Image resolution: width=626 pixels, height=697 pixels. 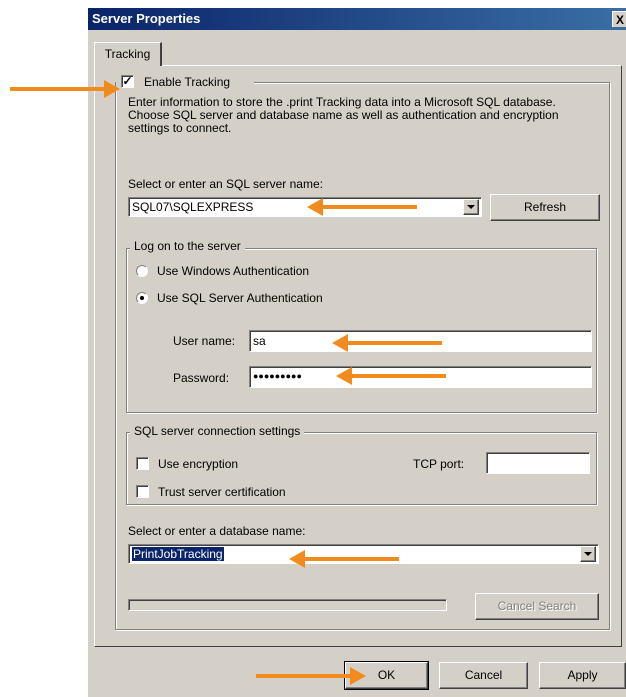 What do you see at coordinates (305, 207) in the screenshot?
I see `server-name-combo: SQL07\SQLEXPRESS` at bounding box center [305, 207].